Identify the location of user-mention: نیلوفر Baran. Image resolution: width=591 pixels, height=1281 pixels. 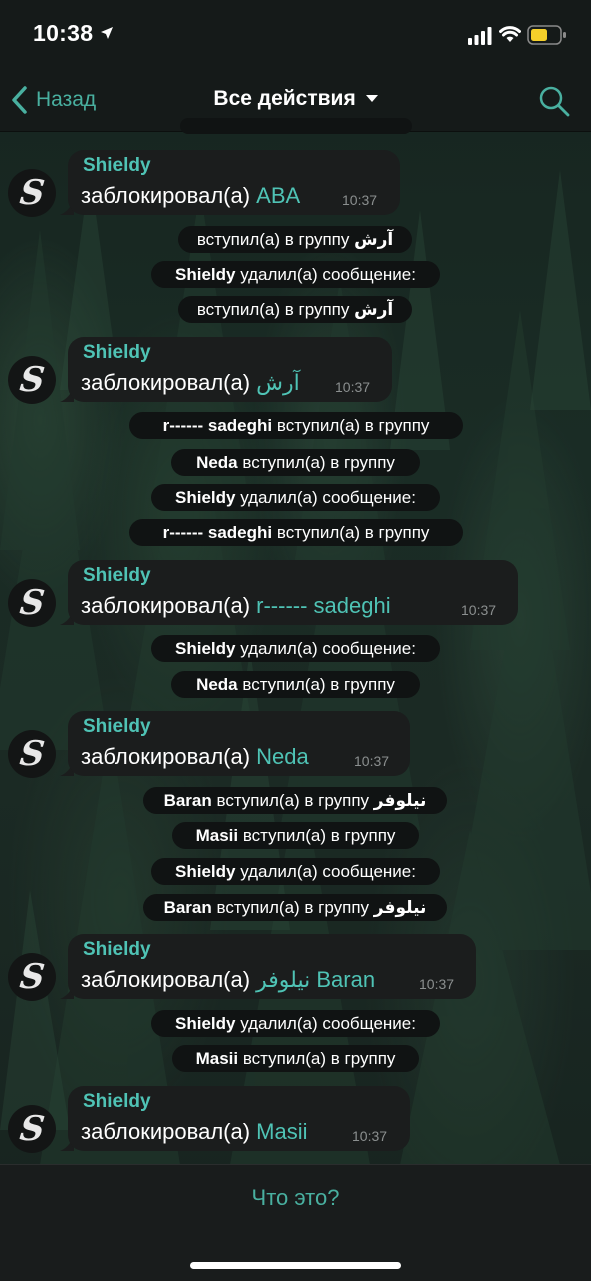
(315, 979).